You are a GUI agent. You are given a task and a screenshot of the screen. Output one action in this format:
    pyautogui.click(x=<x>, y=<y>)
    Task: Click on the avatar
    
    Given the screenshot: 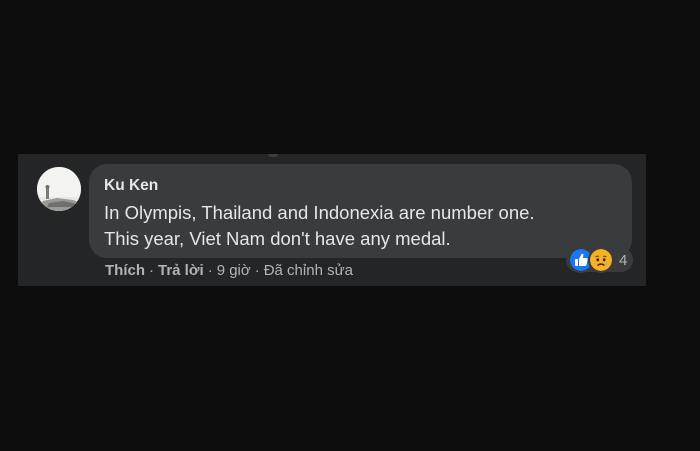 What is the action you would take?
    pyautogui.click(x=59, y=189)
    